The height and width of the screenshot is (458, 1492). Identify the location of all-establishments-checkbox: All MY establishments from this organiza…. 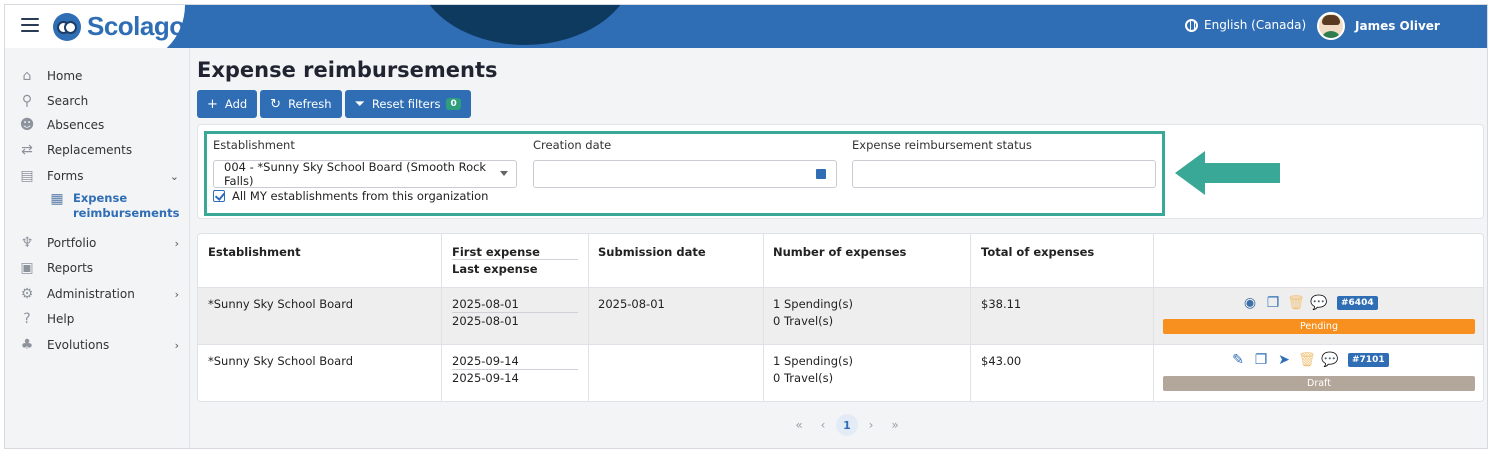
(350, 196).